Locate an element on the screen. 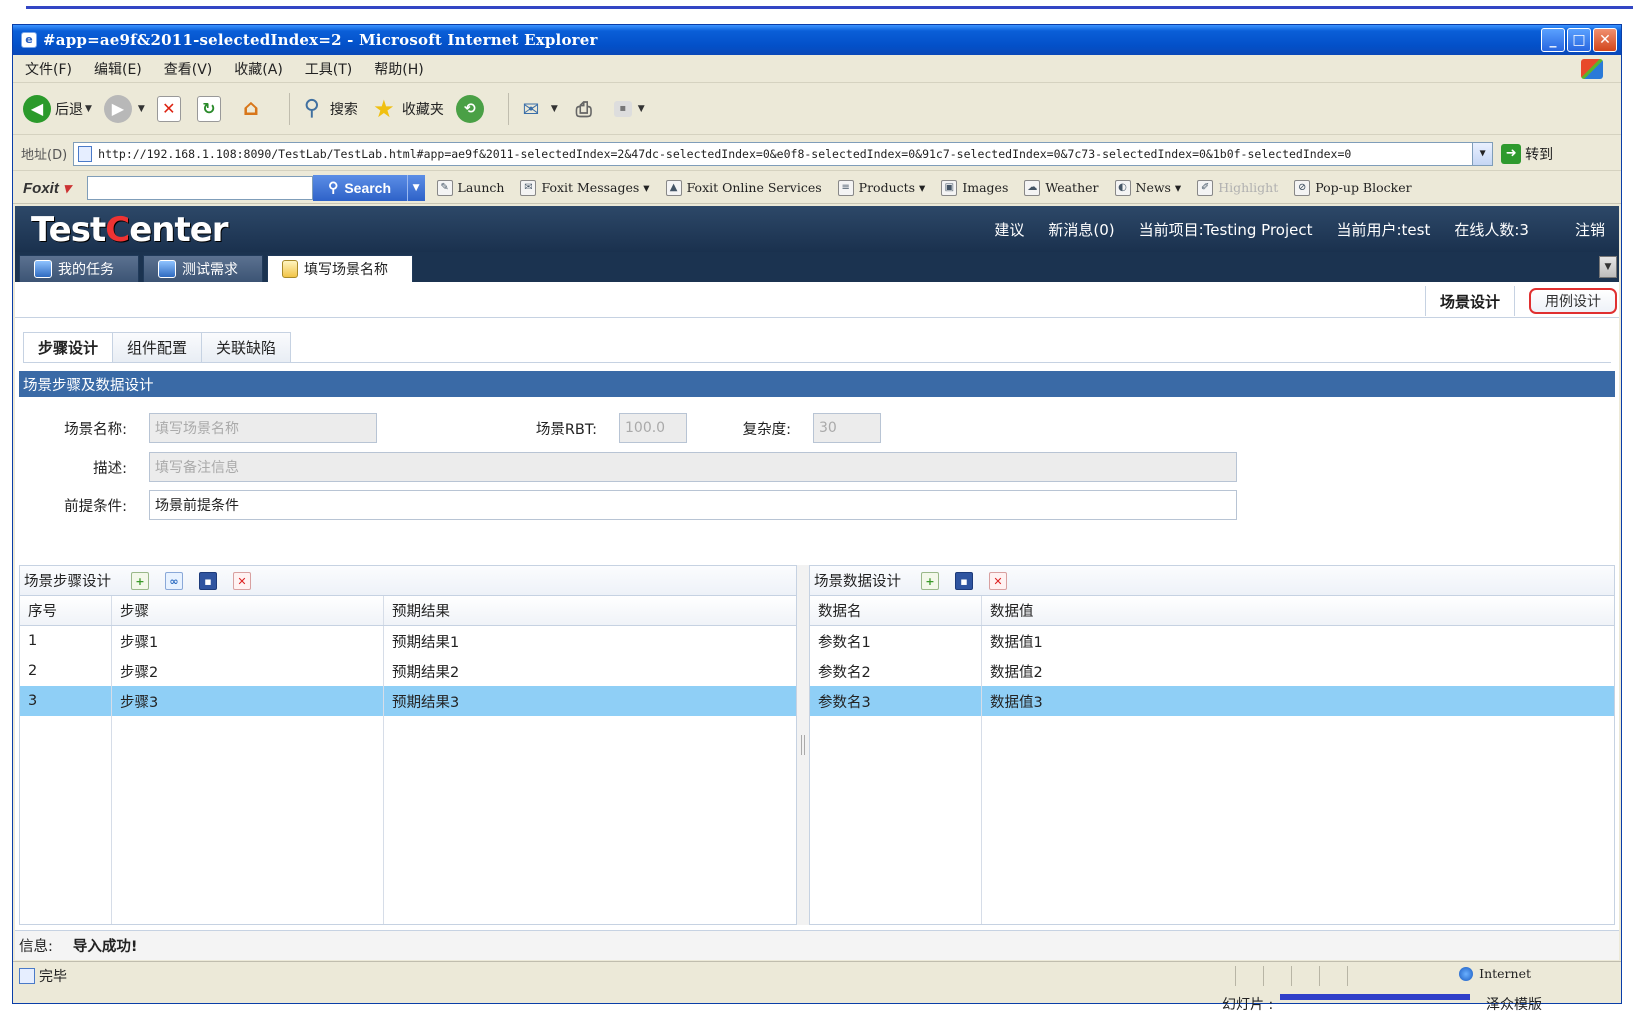  back-dropdown-icon: ▼ is located at coordinates (88, 109).